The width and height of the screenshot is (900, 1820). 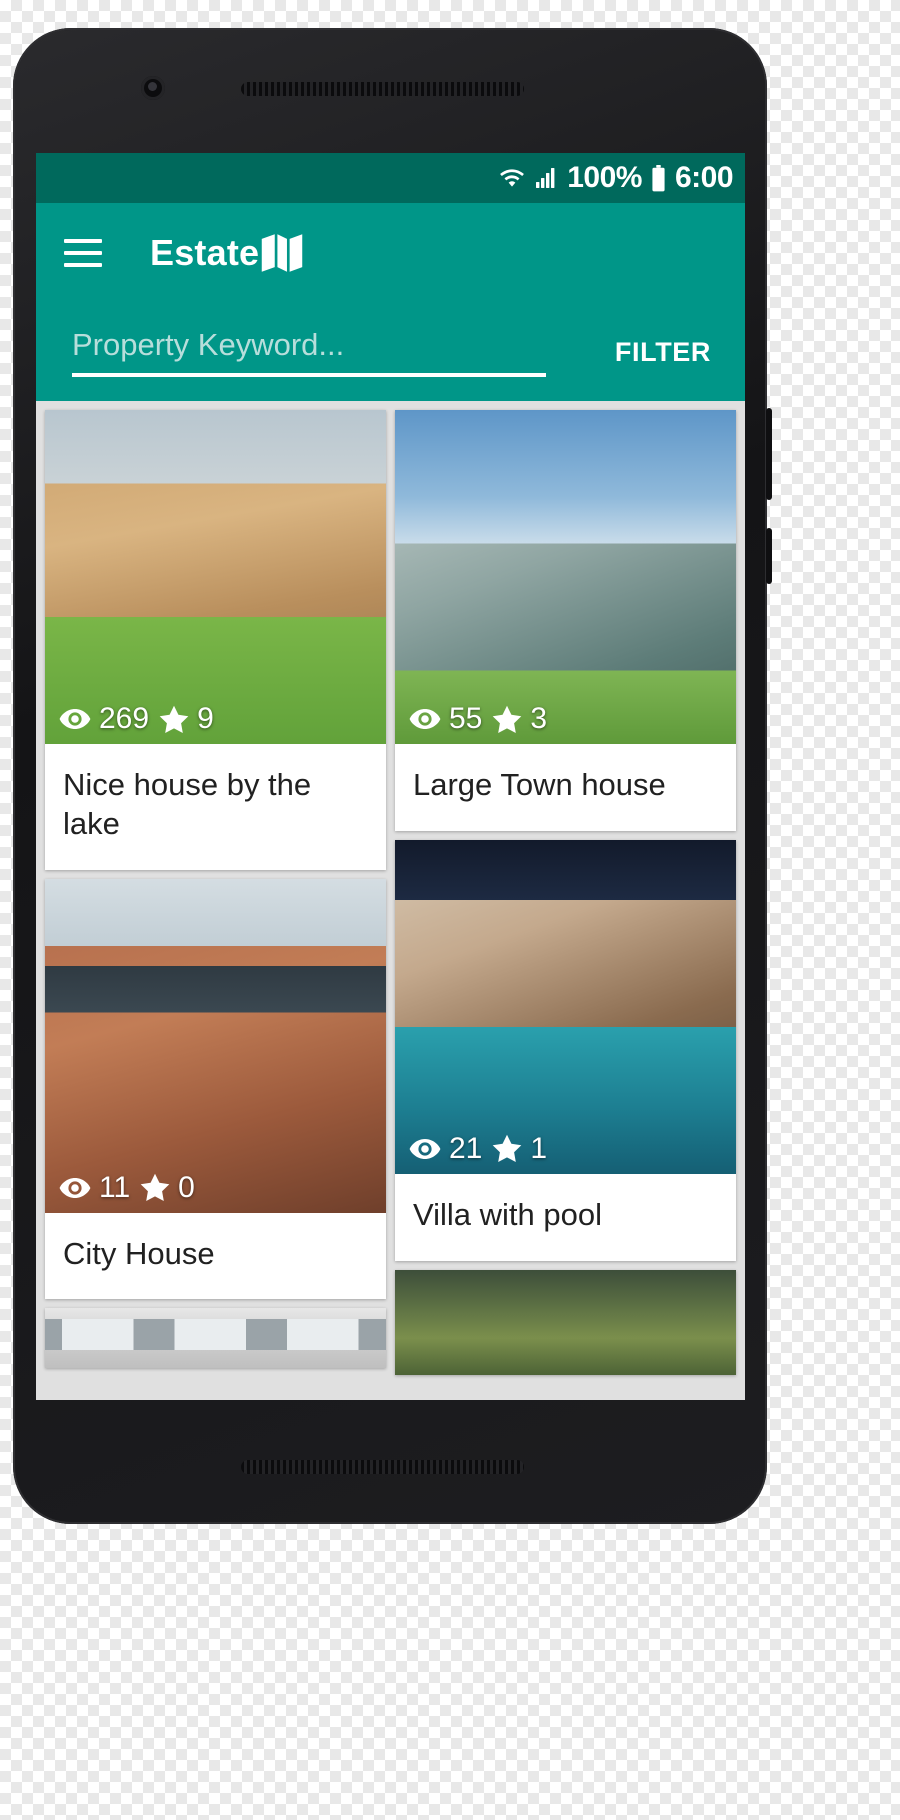 What do you see at coordinates (769, 454) in the screenshot?
I see `volume-button` at bounding box center [769, 454].